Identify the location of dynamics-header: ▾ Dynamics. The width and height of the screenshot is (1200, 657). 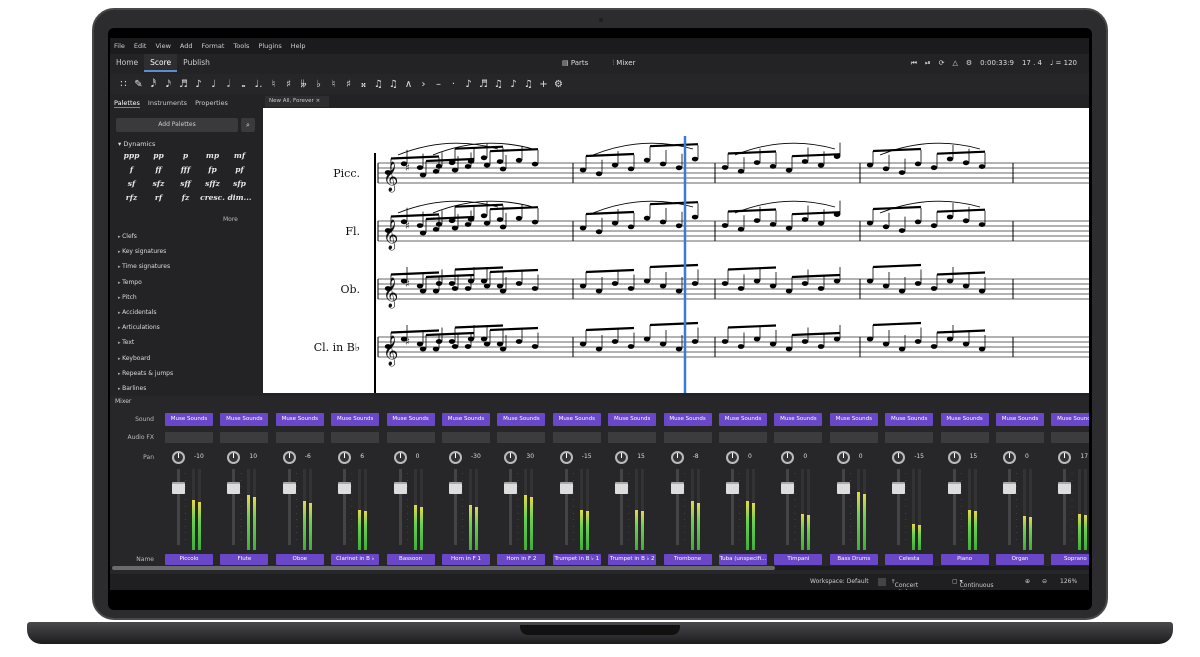
(136, 144).